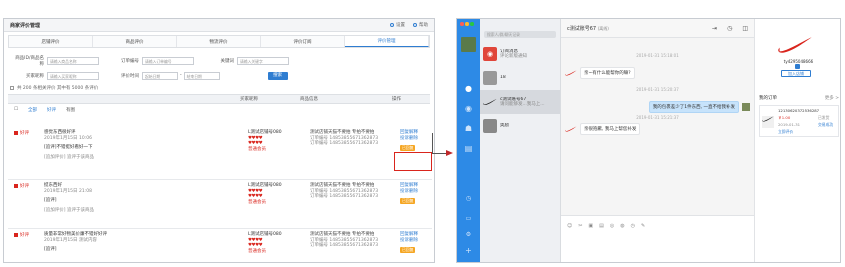 This screenshot has width=845, height=267. I want to click on message-bubble: 我的包裹差少了1件东西, 一直不给我补发, so click(693, 107).